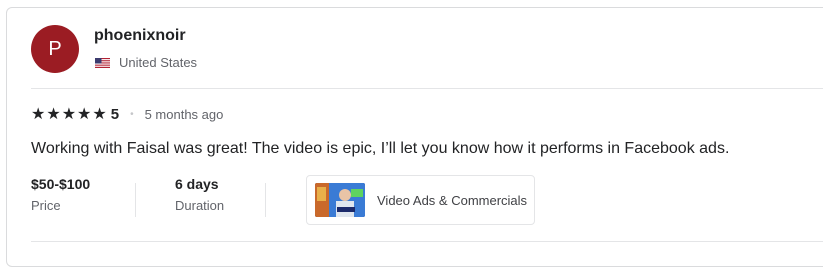 This screenshot has height=267, width=823. I want to click on duration-value: 6 days, so click(197, 184).